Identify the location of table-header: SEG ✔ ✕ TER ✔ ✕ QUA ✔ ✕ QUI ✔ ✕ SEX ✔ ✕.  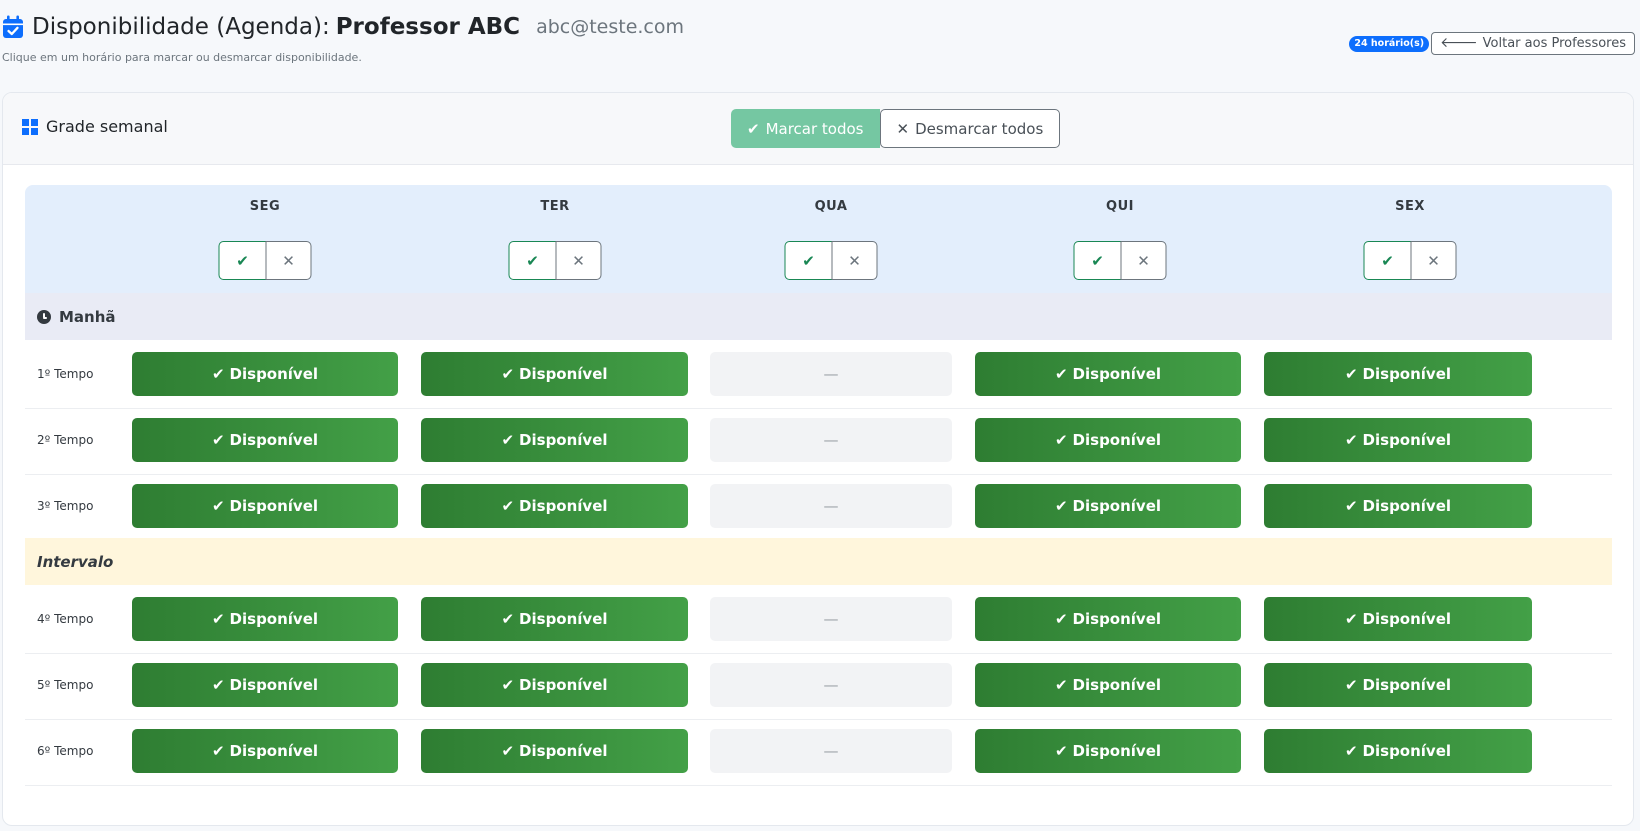
(818, 239).